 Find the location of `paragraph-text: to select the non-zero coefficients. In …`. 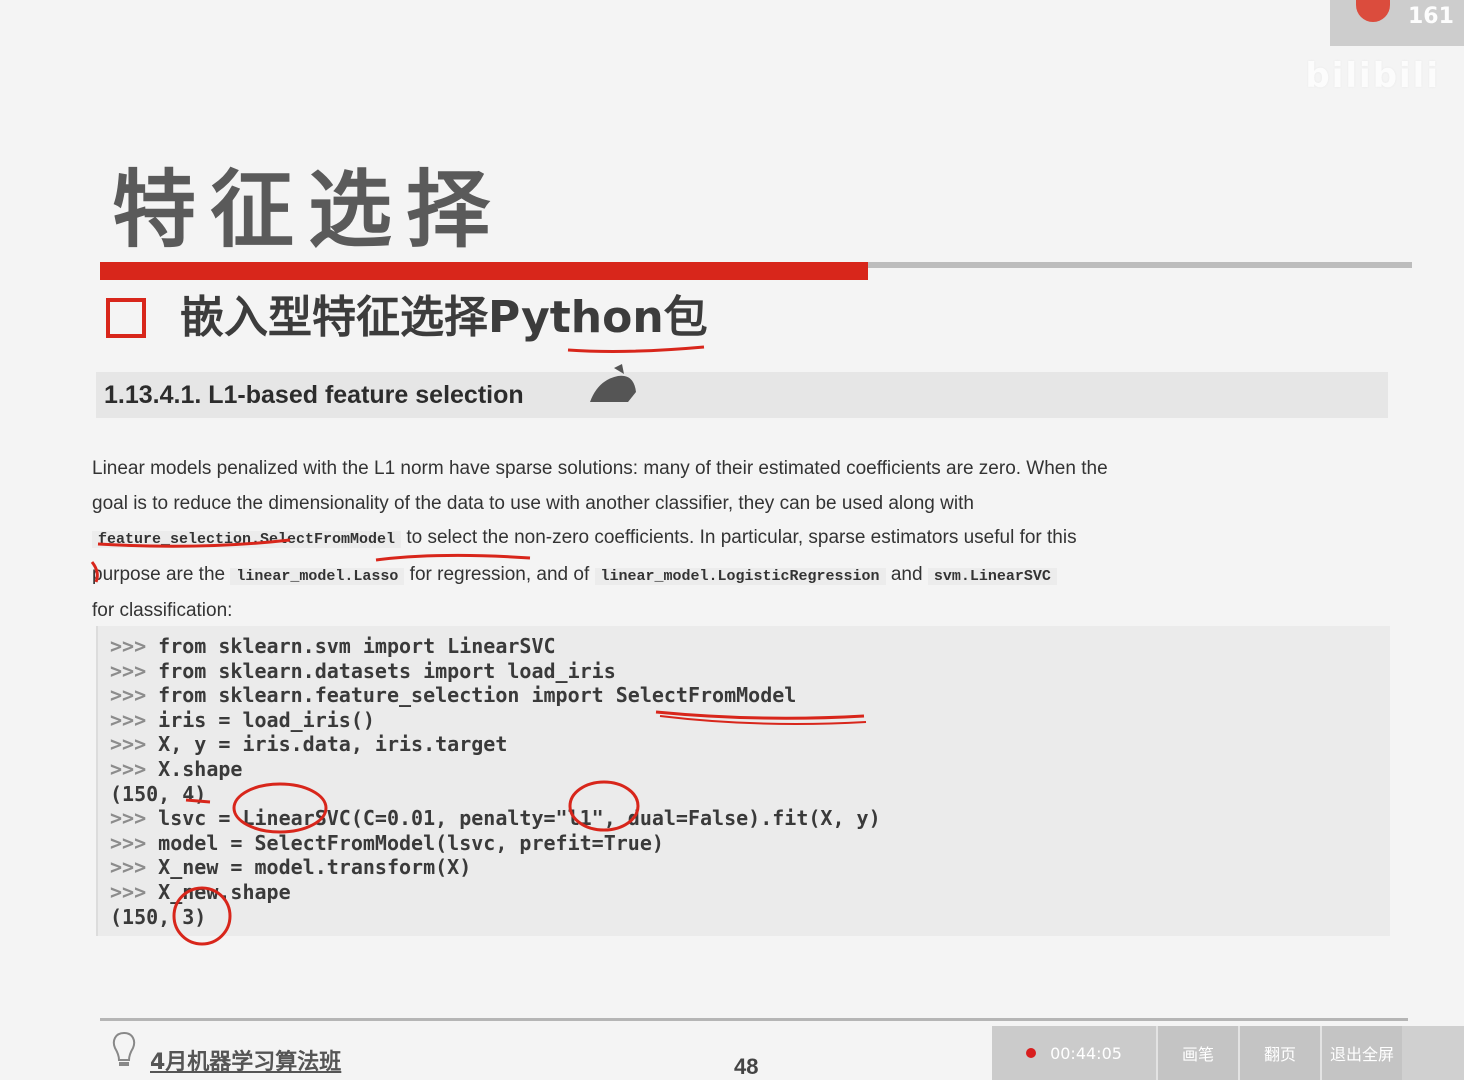

paragraph-text: to select the non-zero coefficients. In … is located at coordinates (739, 537).